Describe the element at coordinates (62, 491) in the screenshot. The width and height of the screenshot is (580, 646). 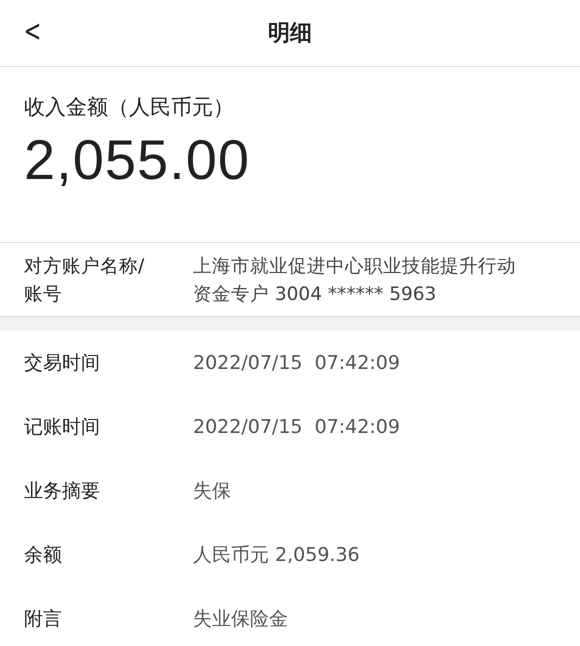
I see `field-label: 业务摘要` at that location.